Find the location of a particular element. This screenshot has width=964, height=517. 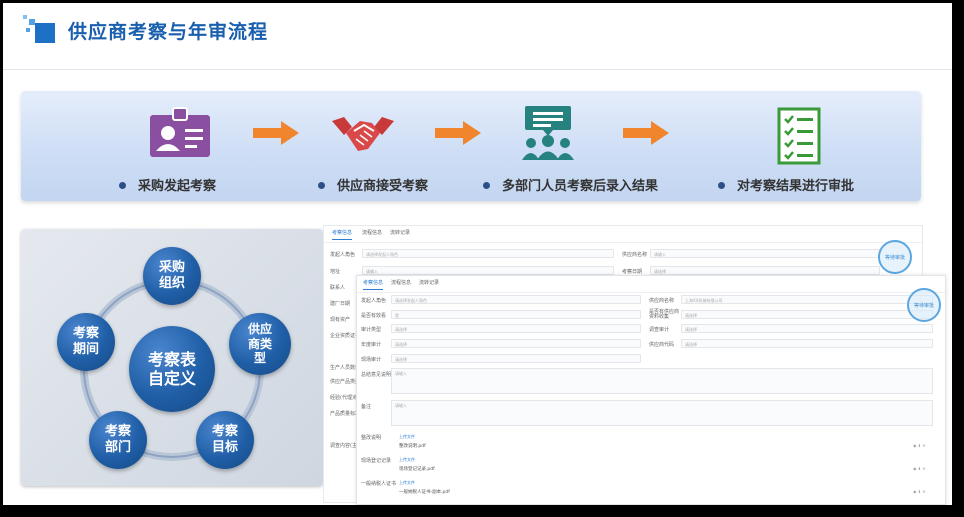

supplier-name-input: 请输入 is located at coordinates (765, 253).